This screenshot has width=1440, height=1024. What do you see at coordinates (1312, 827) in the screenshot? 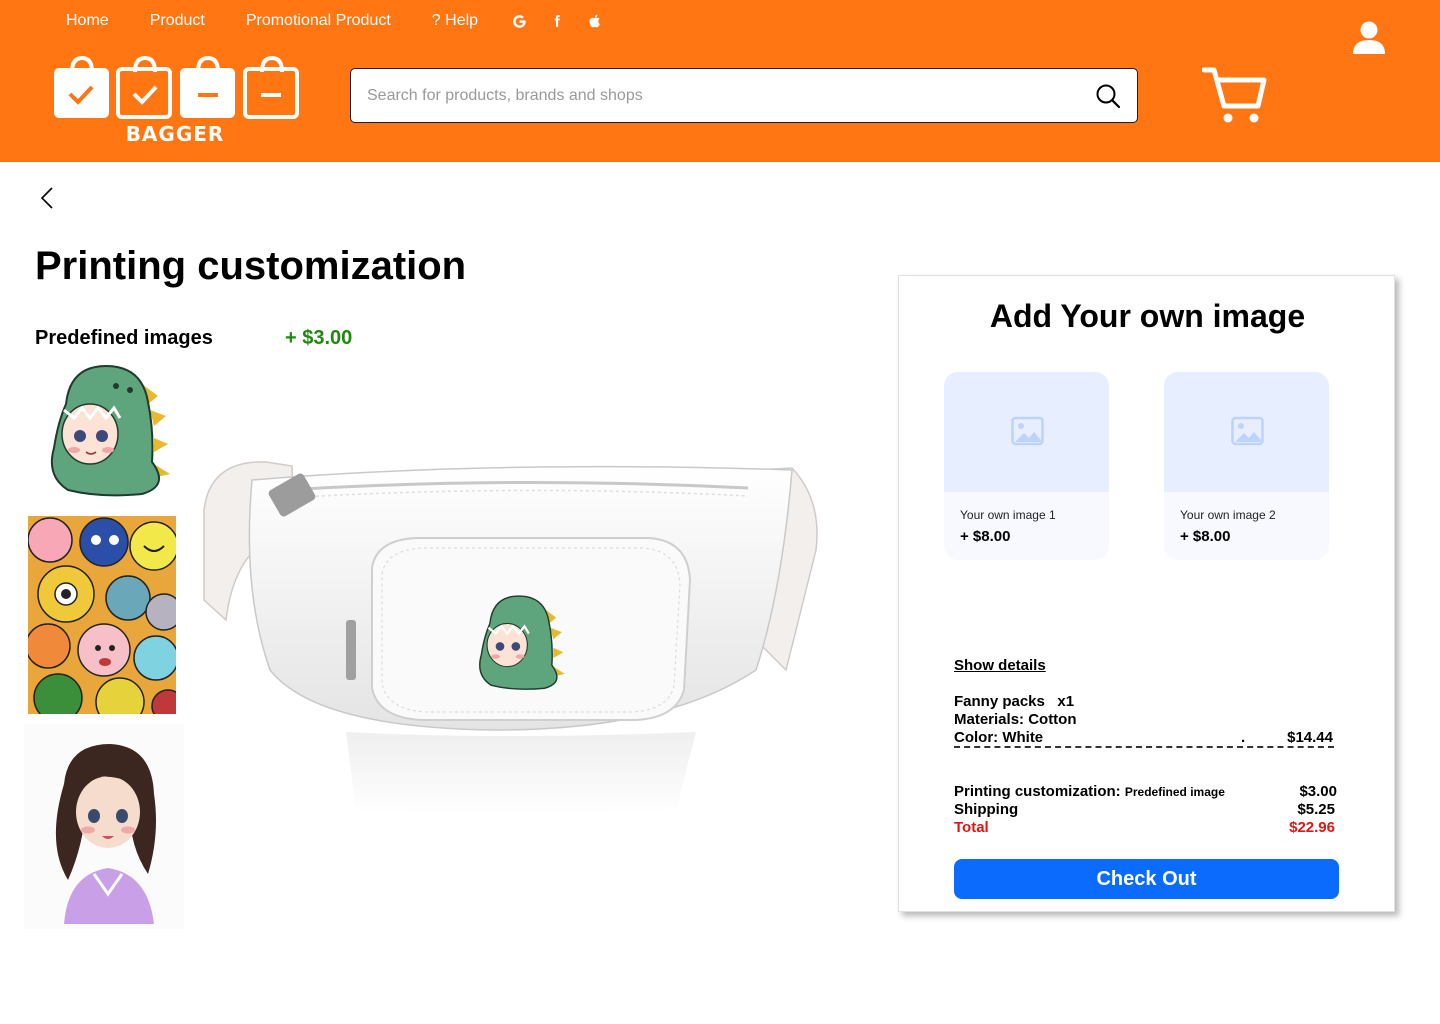
I see `total-price: $22.96` at bounding box center [1312, 827].